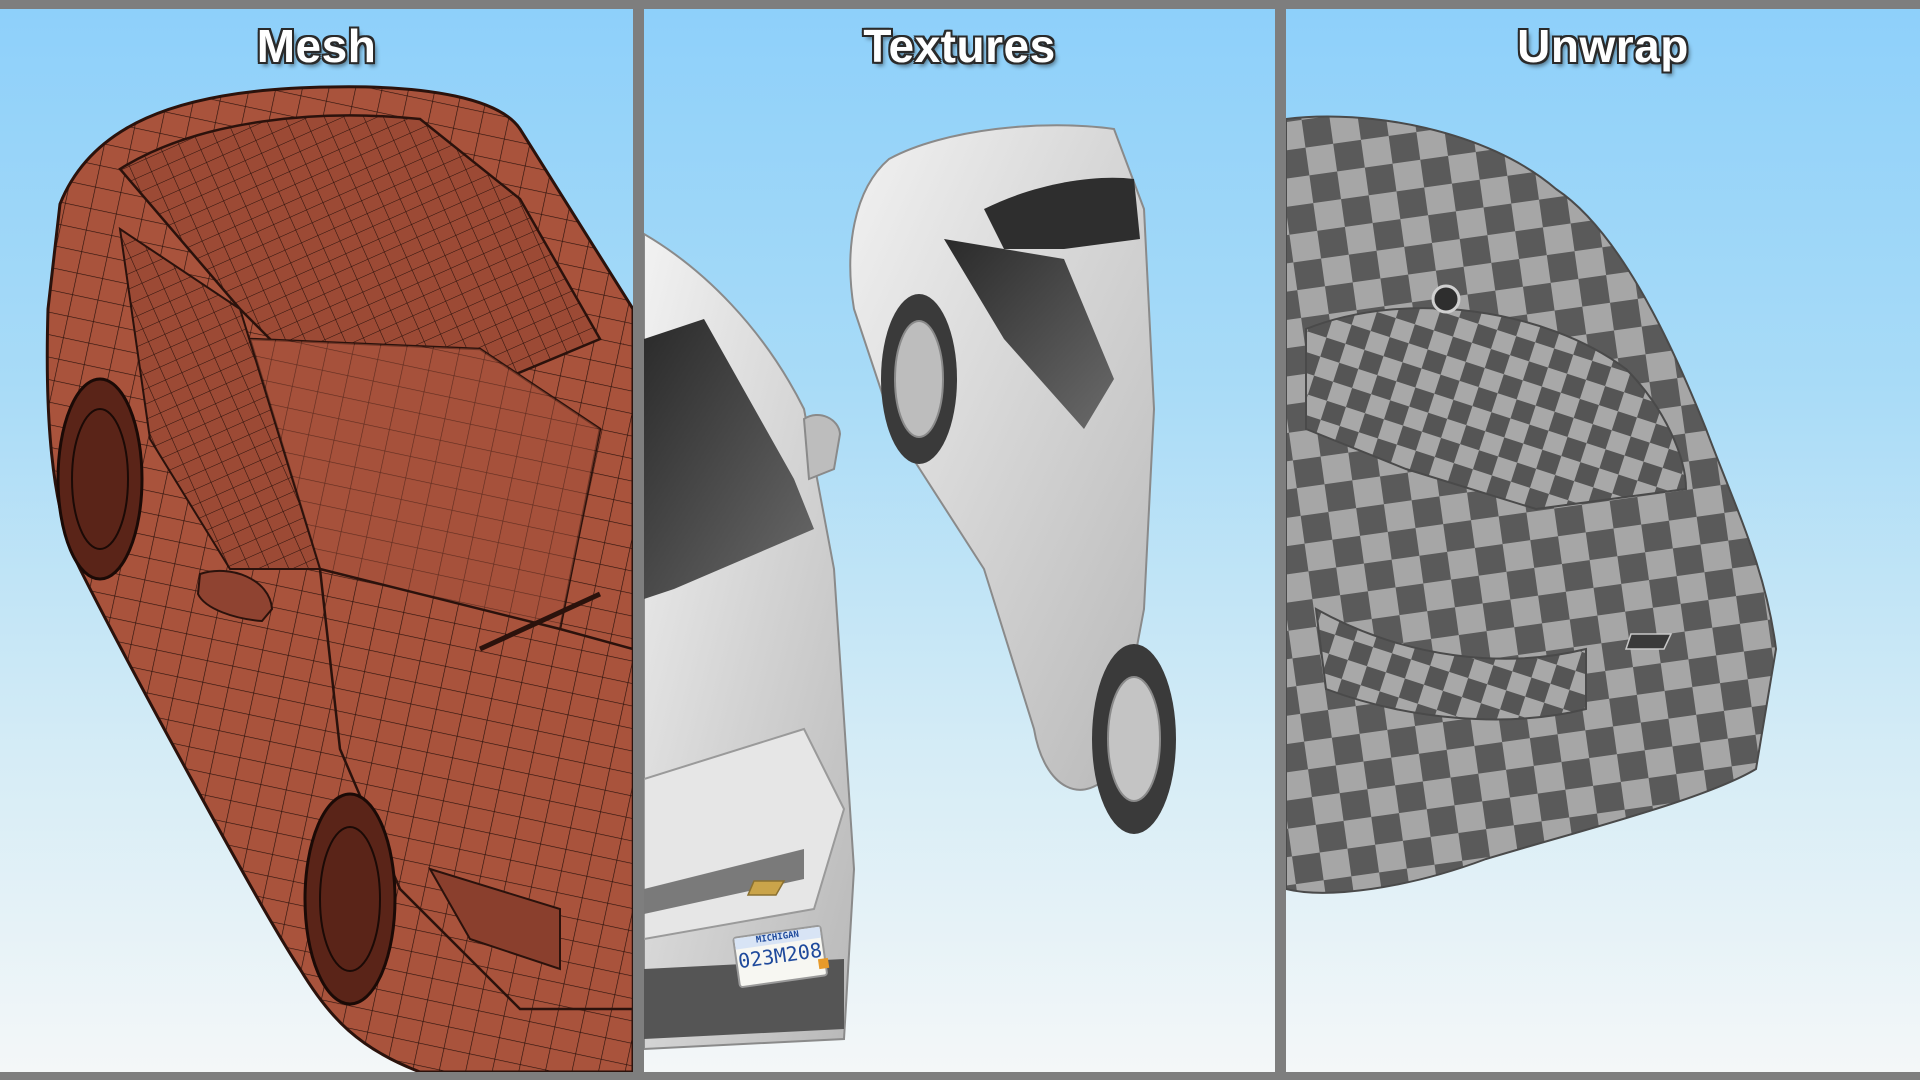 This screenshot has height=1080, width=1920. Describe the element at coordinates (959, 46) in the screenshot. I see `textures-title: Textures` at that location.